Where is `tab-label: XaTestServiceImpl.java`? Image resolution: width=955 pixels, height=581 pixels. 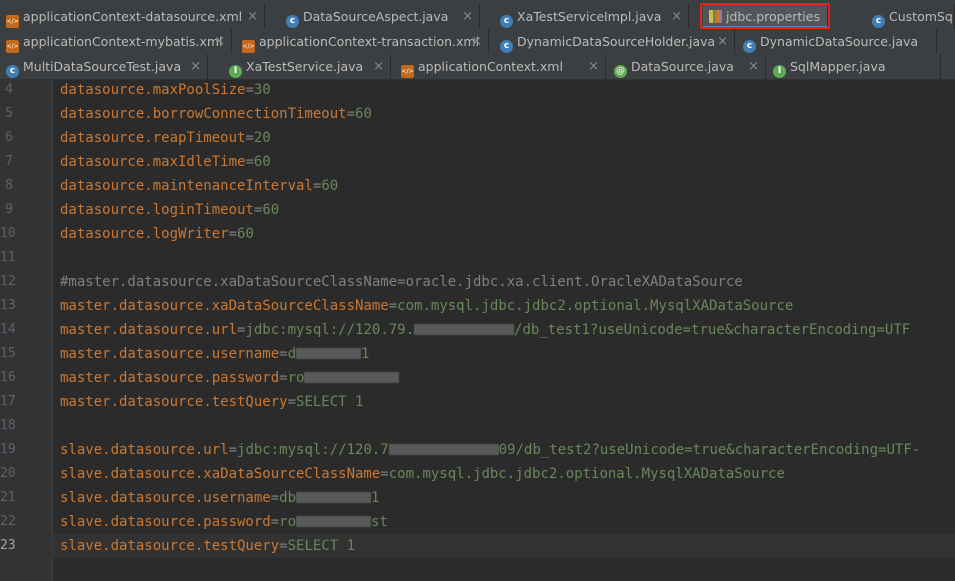
tab-label: XaTestServiceImpl.java is located at coordinates (589, 16).